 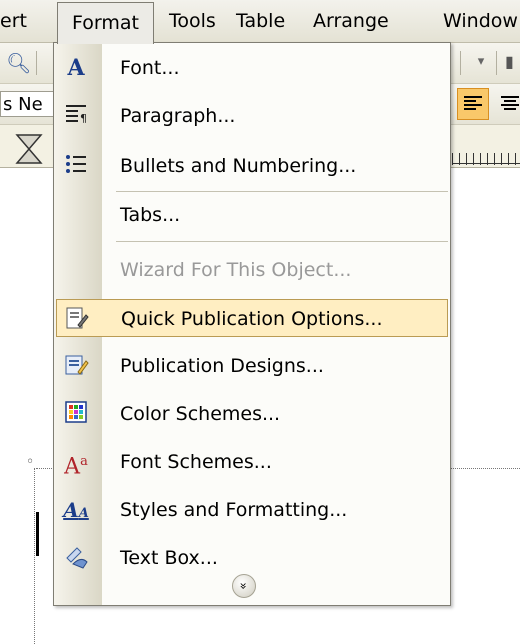 What do you see at coordinates (76, 510) in the screenshot?
I see `styles-icon: AA` at bounding box center [76, 510].